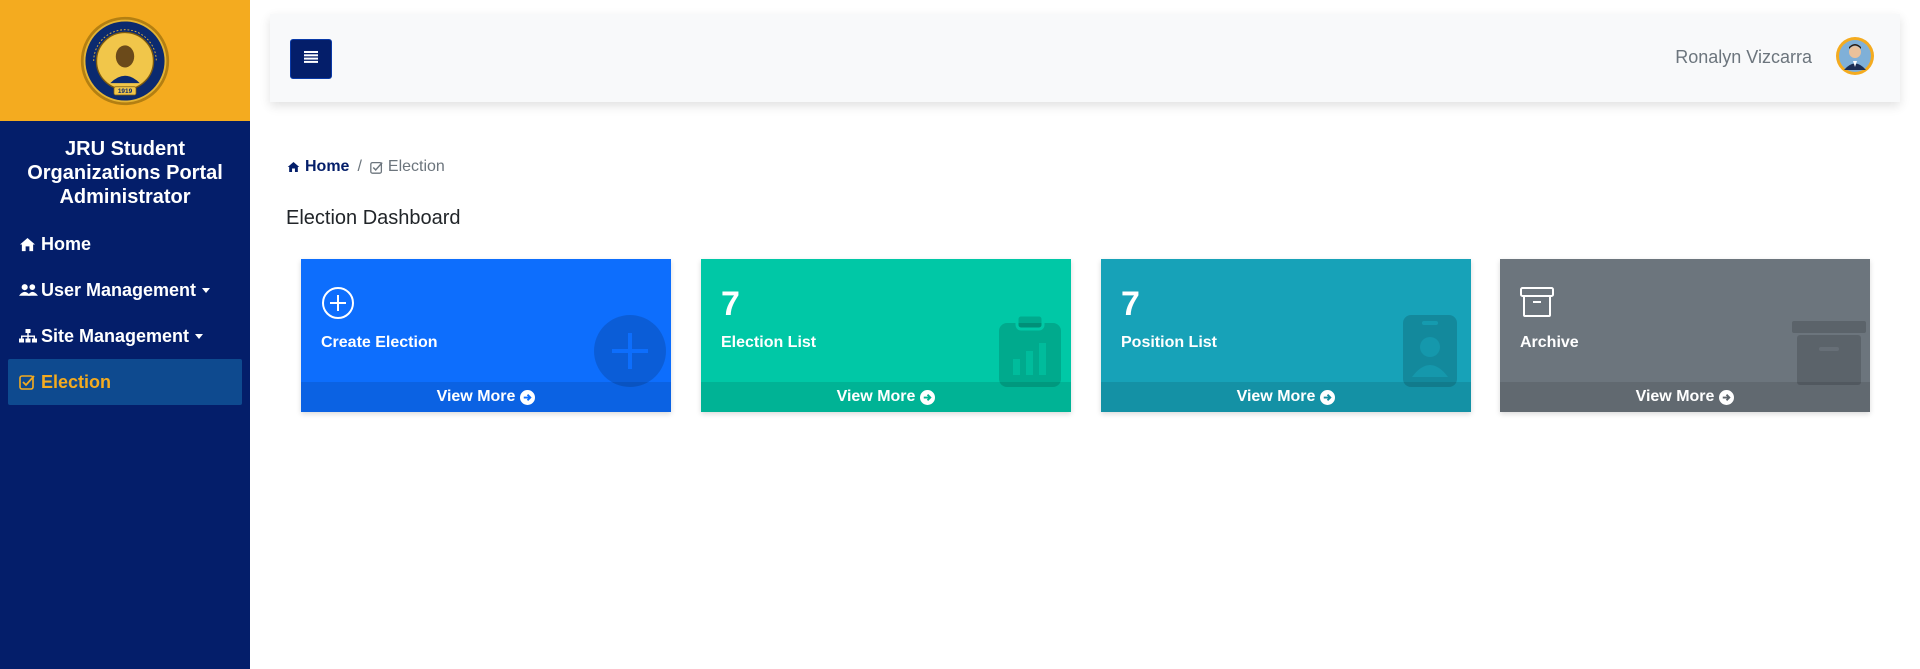  I want to click on top-navbar: Ronalyn Vizcarra, so click(1085, 58).